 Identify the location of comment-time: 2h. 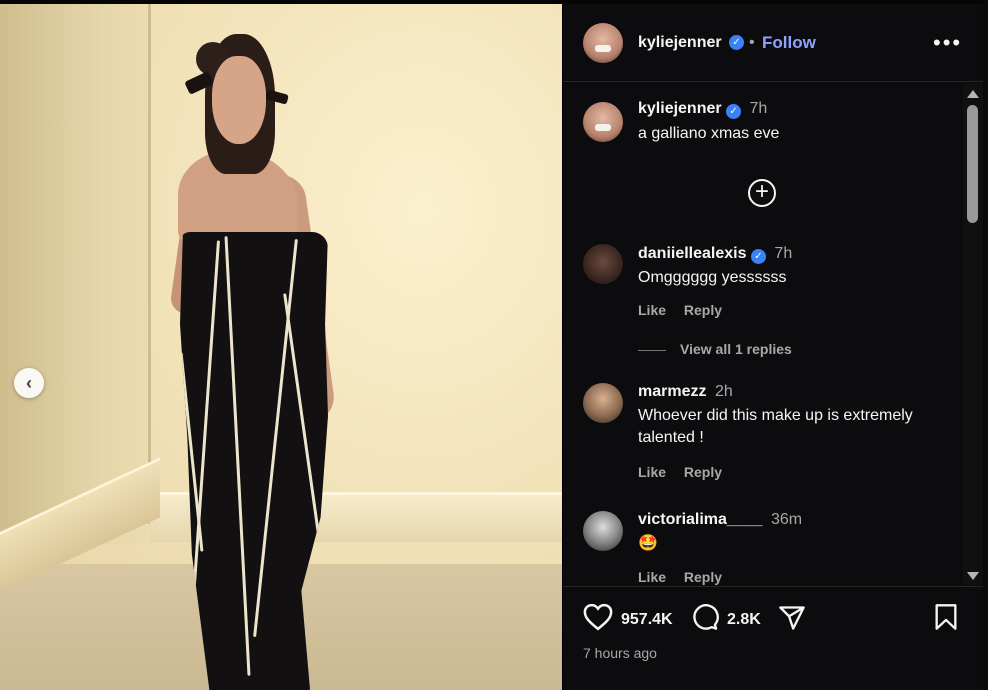
(723, 391).